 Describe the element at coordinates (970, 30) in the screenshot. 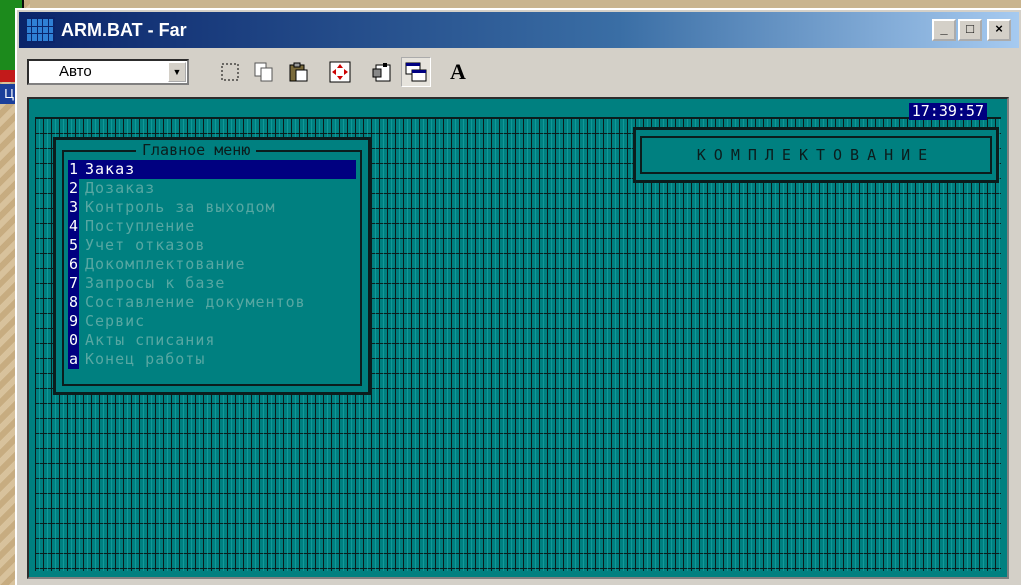

I see `maximize-button: □` at that location.